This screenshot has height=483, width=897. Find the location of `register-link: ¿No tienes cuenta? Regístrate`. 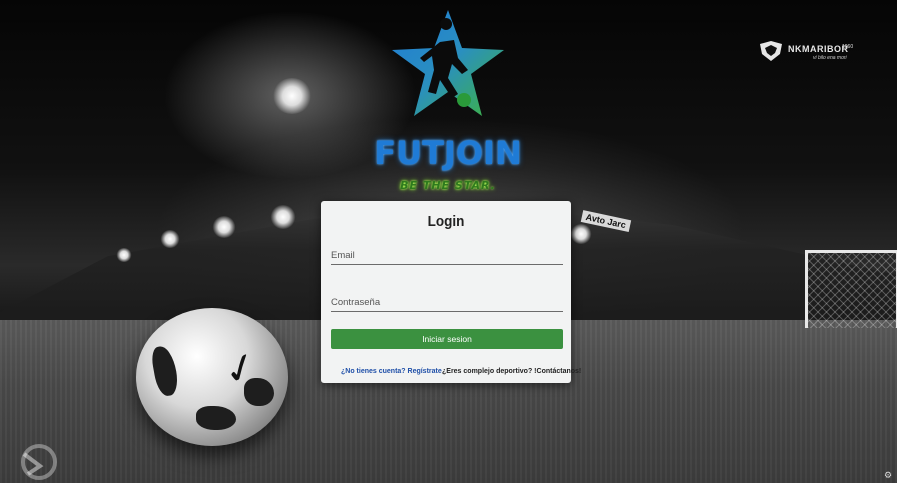

register-link: ¿No tienes cuenta? Regístrate is located at coordinates (391, 371).